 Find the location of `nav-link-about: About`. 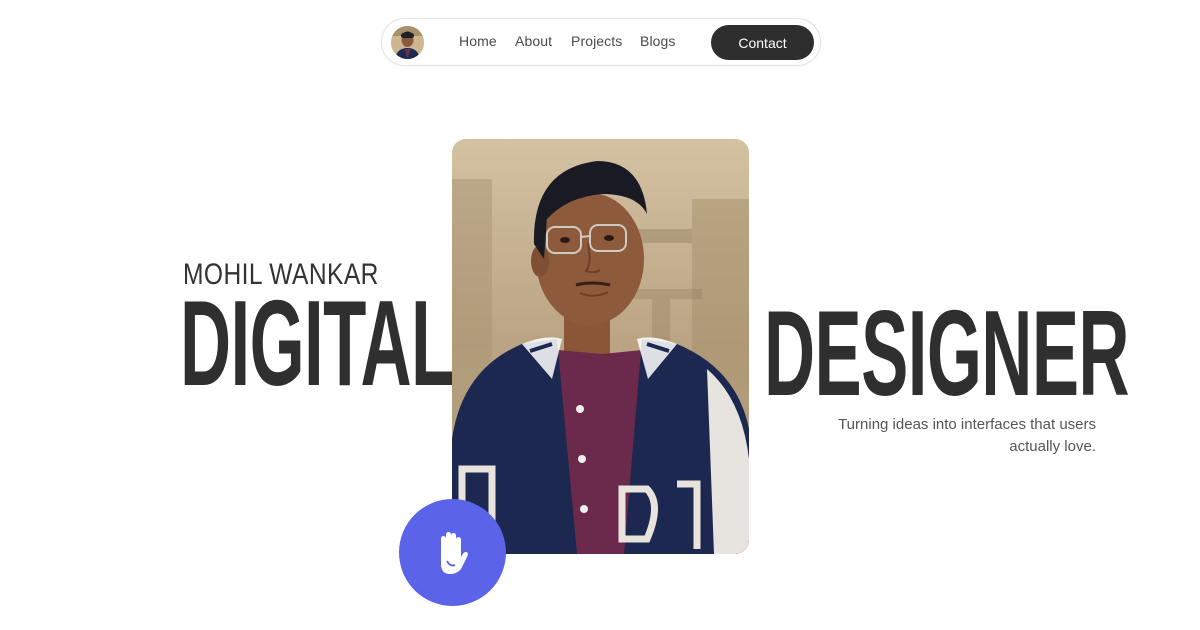

nav-link-about: About is located at coordinates (533, 41).